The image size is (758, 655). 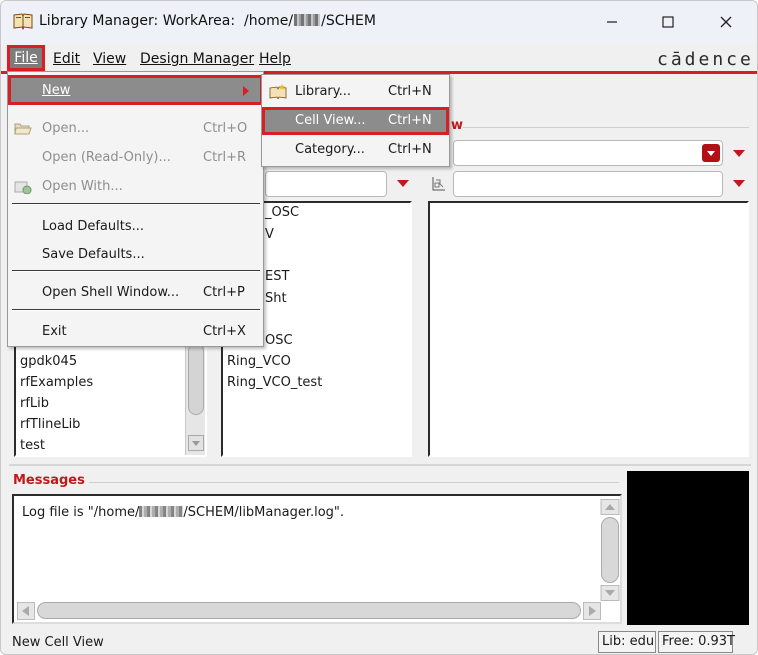 What do you see at coordinates (438, 184) in the screenshot?
I see `filter-view-icon` at bounding box center [438, 184].